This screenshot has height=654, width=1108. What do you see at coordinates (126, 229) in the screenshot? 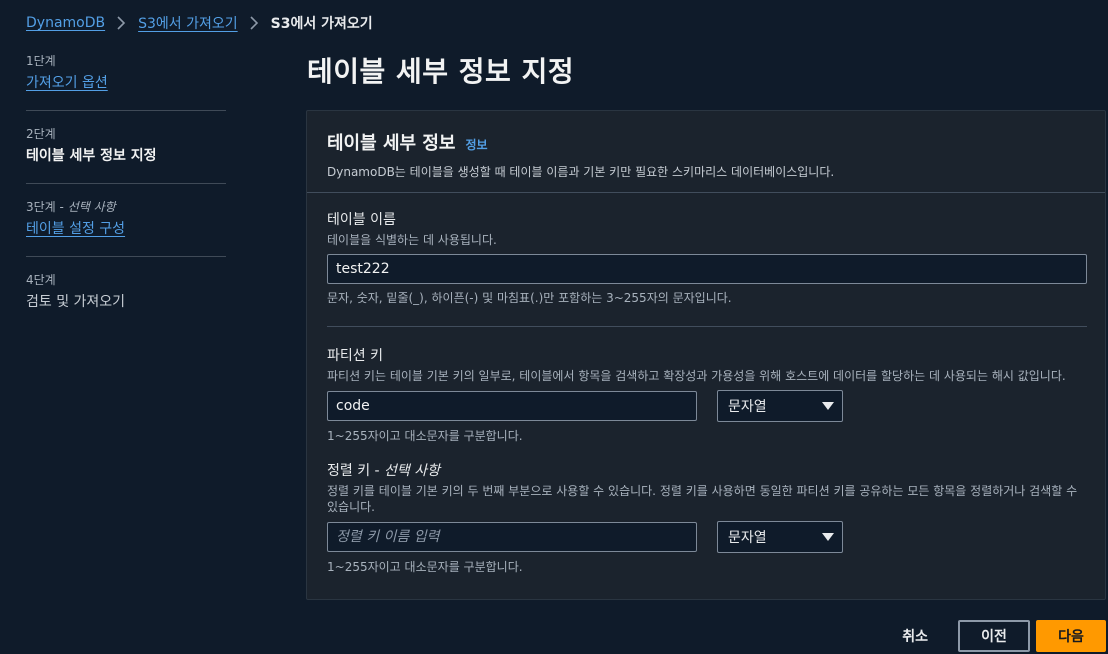
I see `step-link-table-settings: 테이블 설정 구성` at bounding box center [126, 229].